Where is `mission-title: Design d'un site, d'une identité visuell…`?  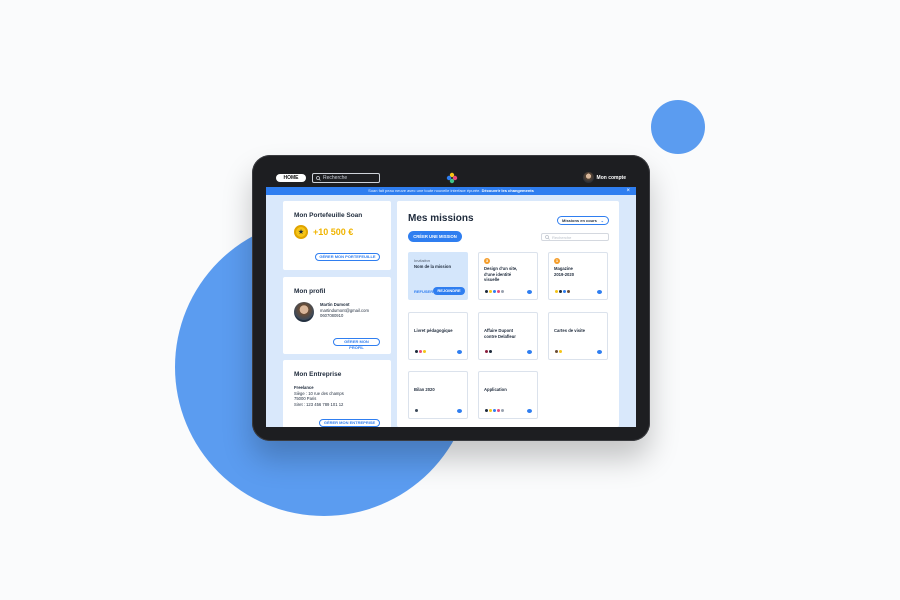
mission-title: Design d'un site, d'une identité visuell… is located at coordinates (501, 274).